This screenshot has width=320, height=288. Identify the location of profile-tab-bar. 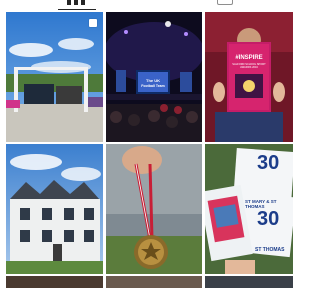
(146, 5).